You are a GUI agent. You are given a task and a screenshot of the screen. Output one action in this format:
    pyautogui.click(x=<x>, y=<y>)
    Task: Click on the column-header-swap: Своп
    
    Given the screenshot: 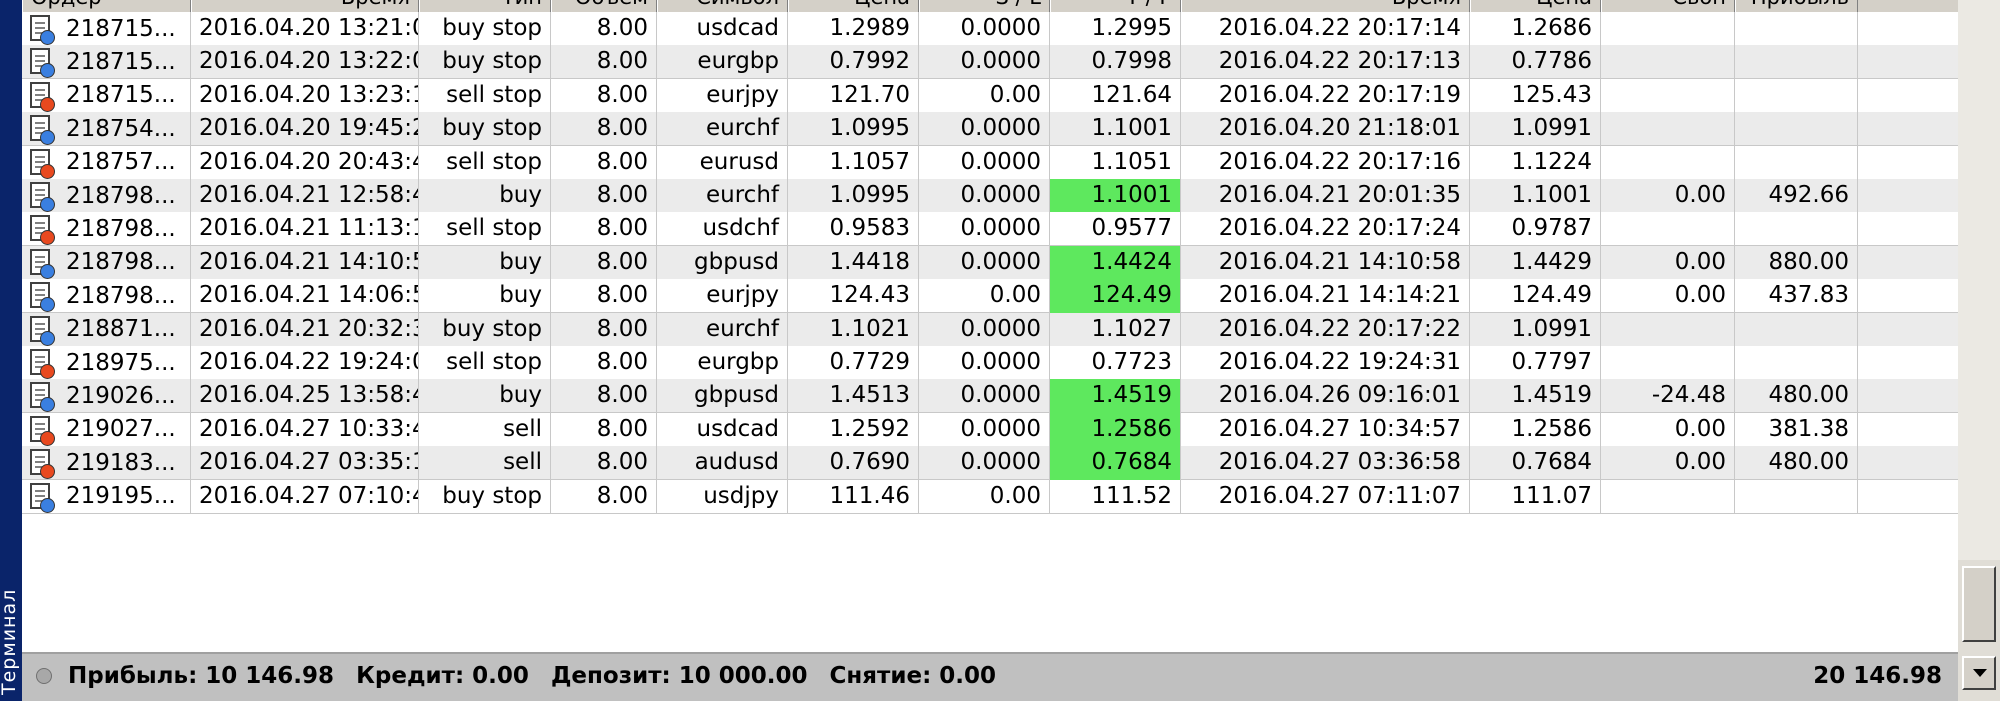 What is the action you would take?
    pyautogui.click(x=1668, y=6)
    